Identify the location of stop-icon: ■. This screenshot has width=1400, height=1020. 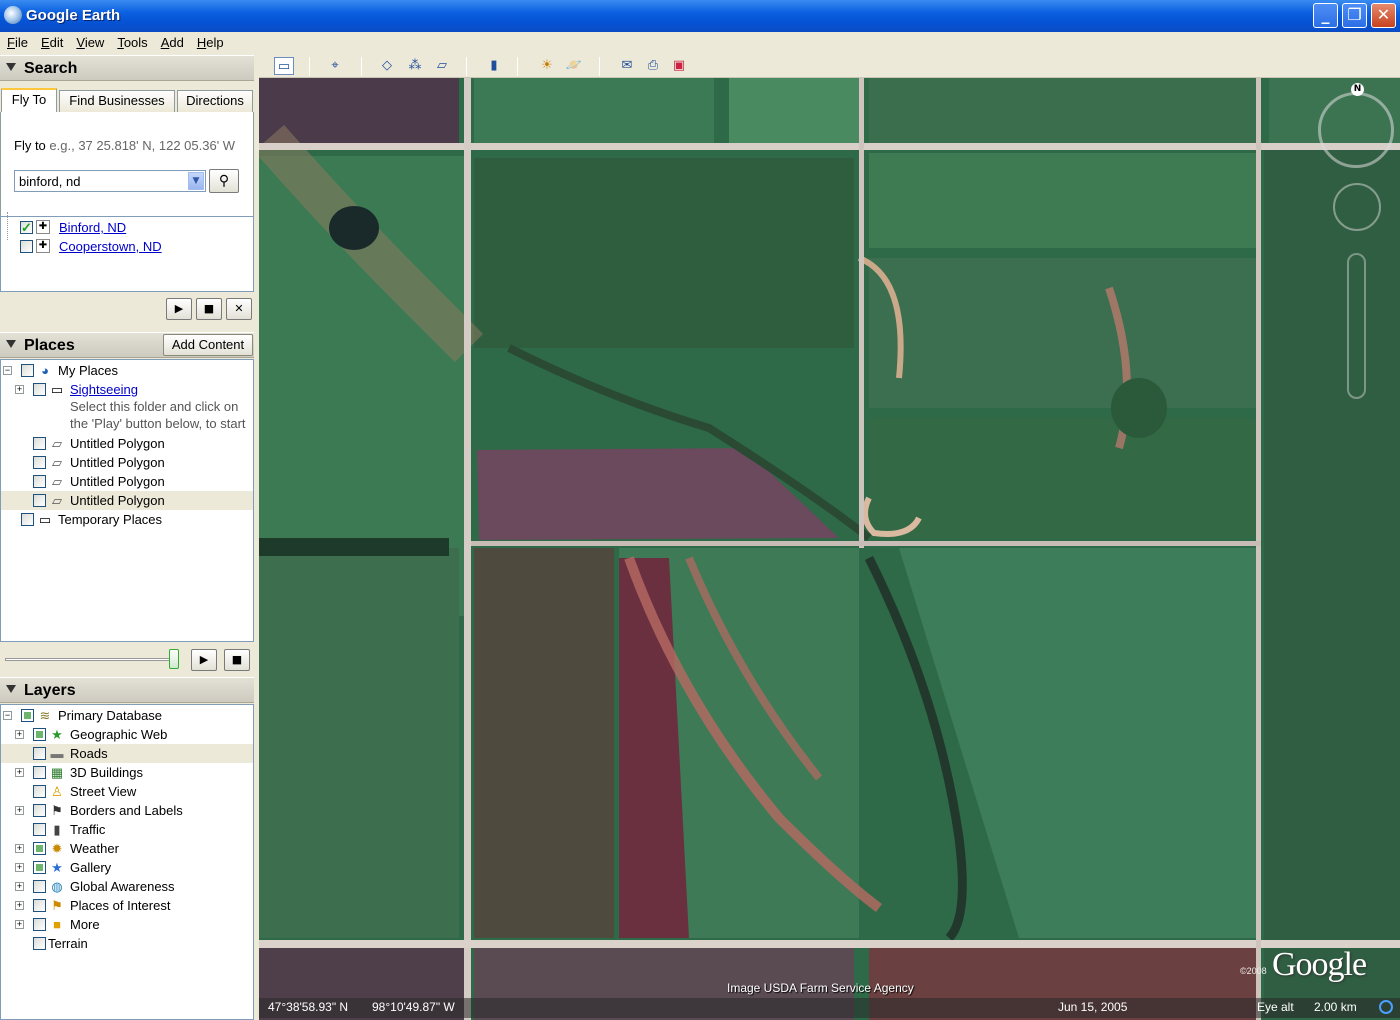
(237, 659).